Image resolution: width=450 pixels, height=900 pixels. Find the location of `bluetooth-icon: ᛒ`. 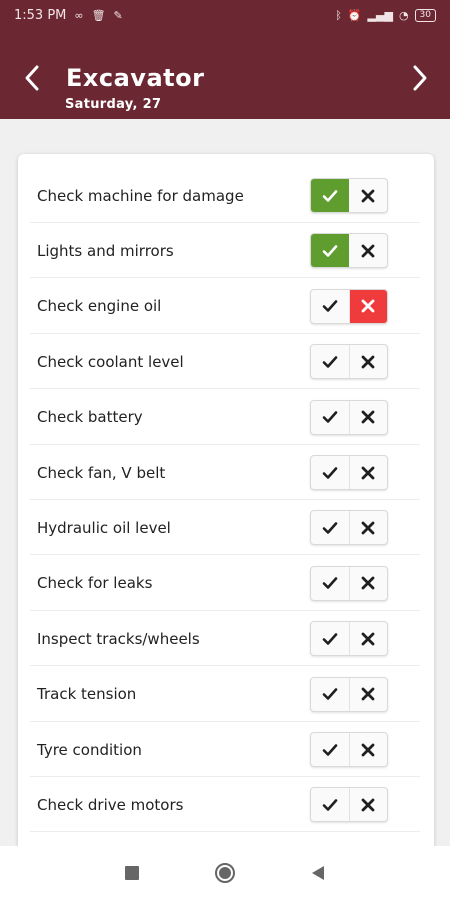

bluetooth-icon: ᛒ is located at coordinates (338, 15).